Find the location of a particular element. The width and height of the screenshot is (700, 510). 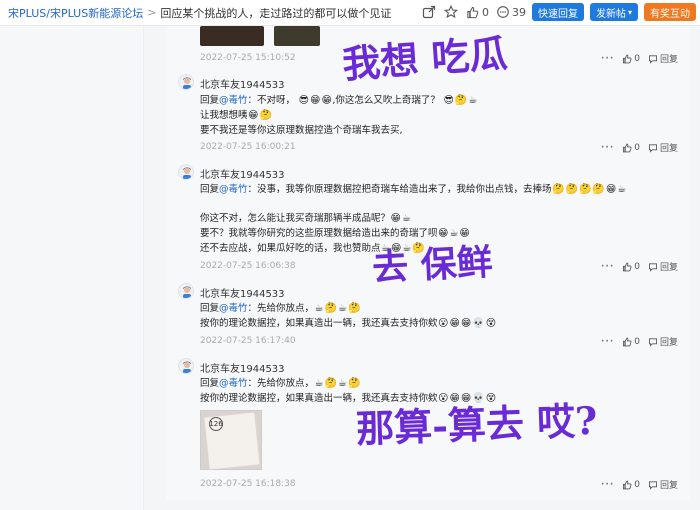

comment-timestamp: 2022-07-25 16:00:21 is located at coordinates (248, 147).